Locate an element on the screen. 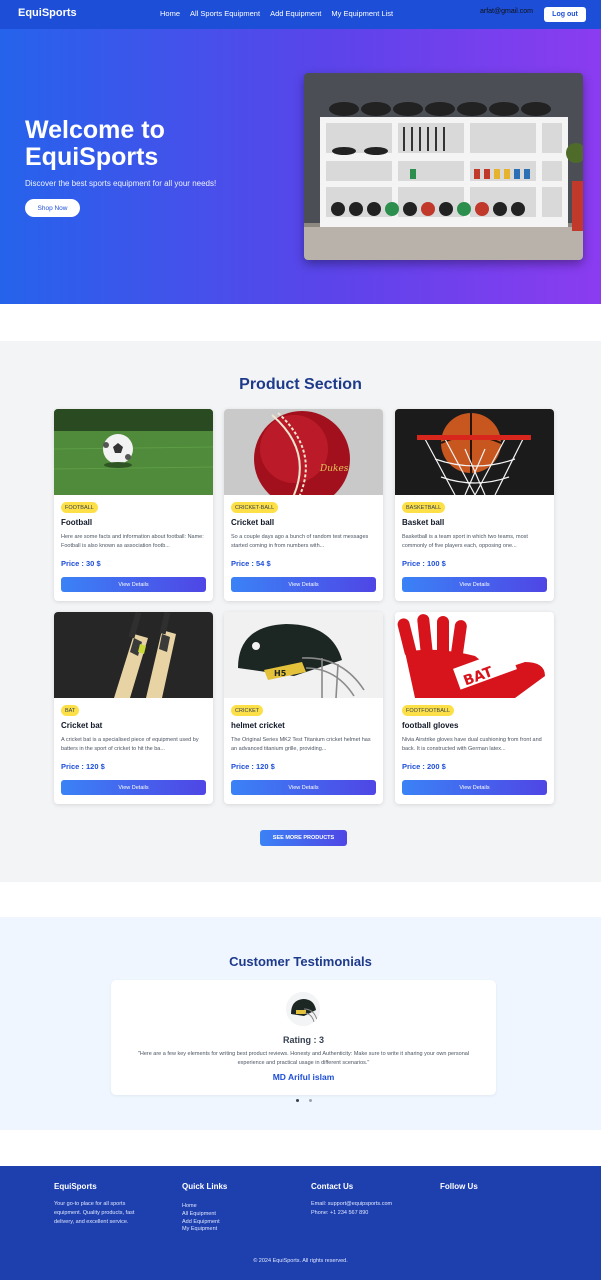 The height and width of the screenshot is (1280, 601). product-name: helmet cricket is located at coordinates (258, 725).